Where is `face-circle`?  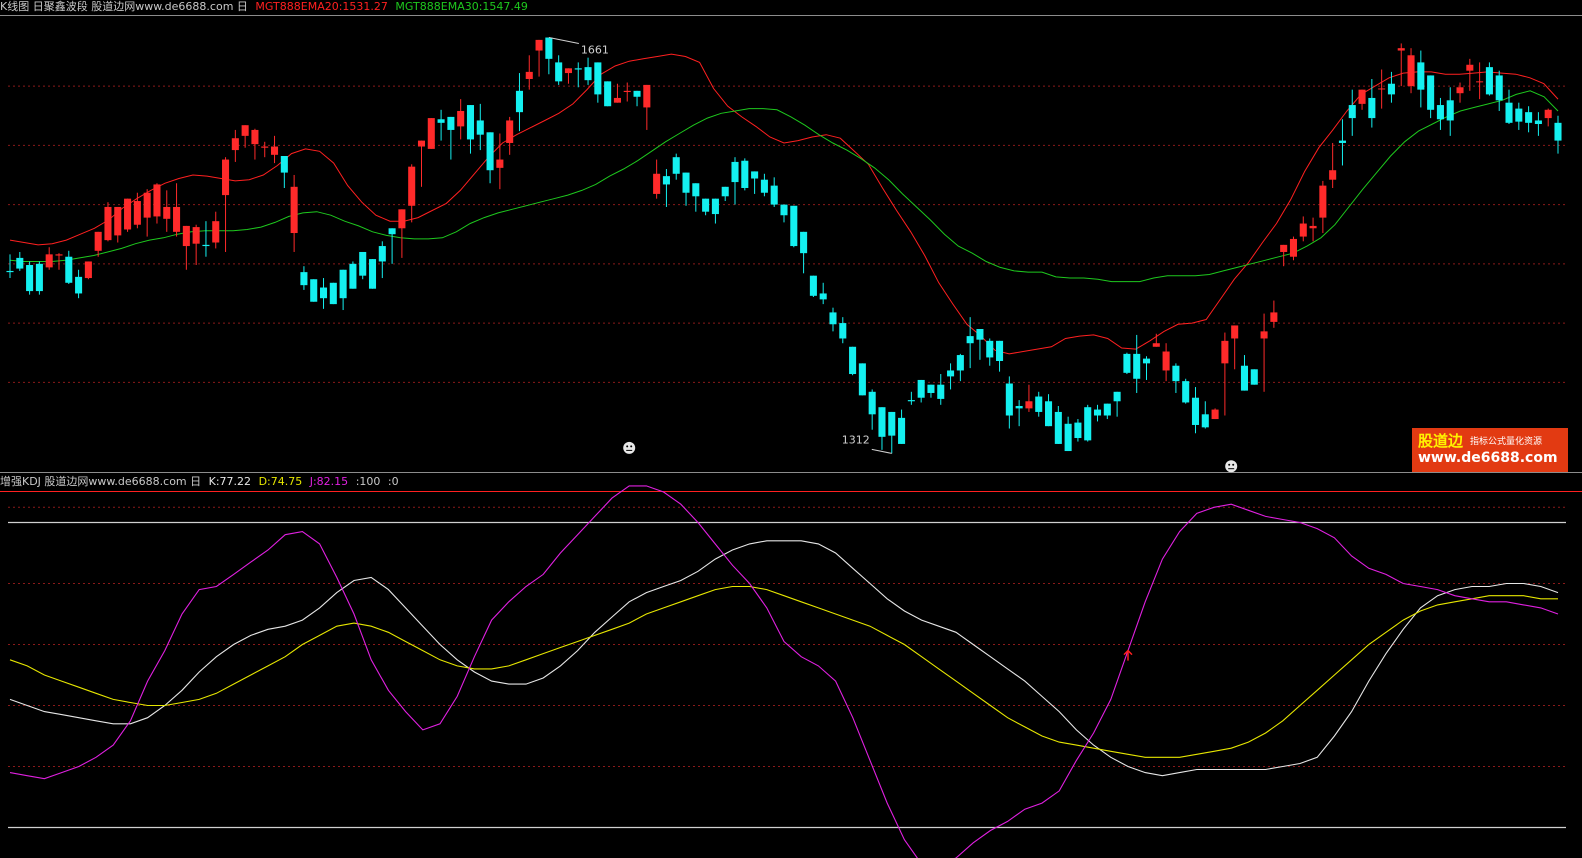
face-circle is located at coordinates (629, 447).